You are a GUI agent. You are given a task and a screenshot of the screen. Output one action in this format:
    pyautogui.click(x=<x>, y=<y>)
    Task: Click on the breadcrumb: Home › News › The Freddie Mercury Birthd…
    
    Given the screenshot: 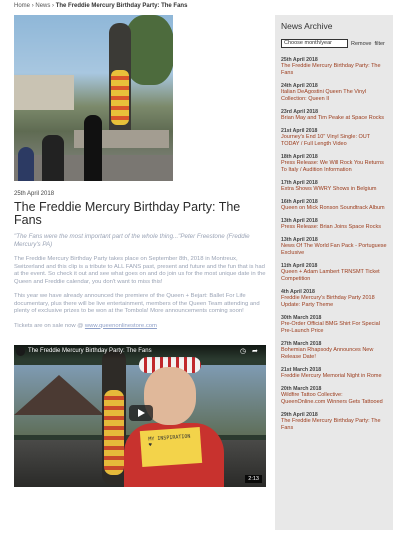 What is the action you would take?
    pyautogui.click(x=100, y=6)
    